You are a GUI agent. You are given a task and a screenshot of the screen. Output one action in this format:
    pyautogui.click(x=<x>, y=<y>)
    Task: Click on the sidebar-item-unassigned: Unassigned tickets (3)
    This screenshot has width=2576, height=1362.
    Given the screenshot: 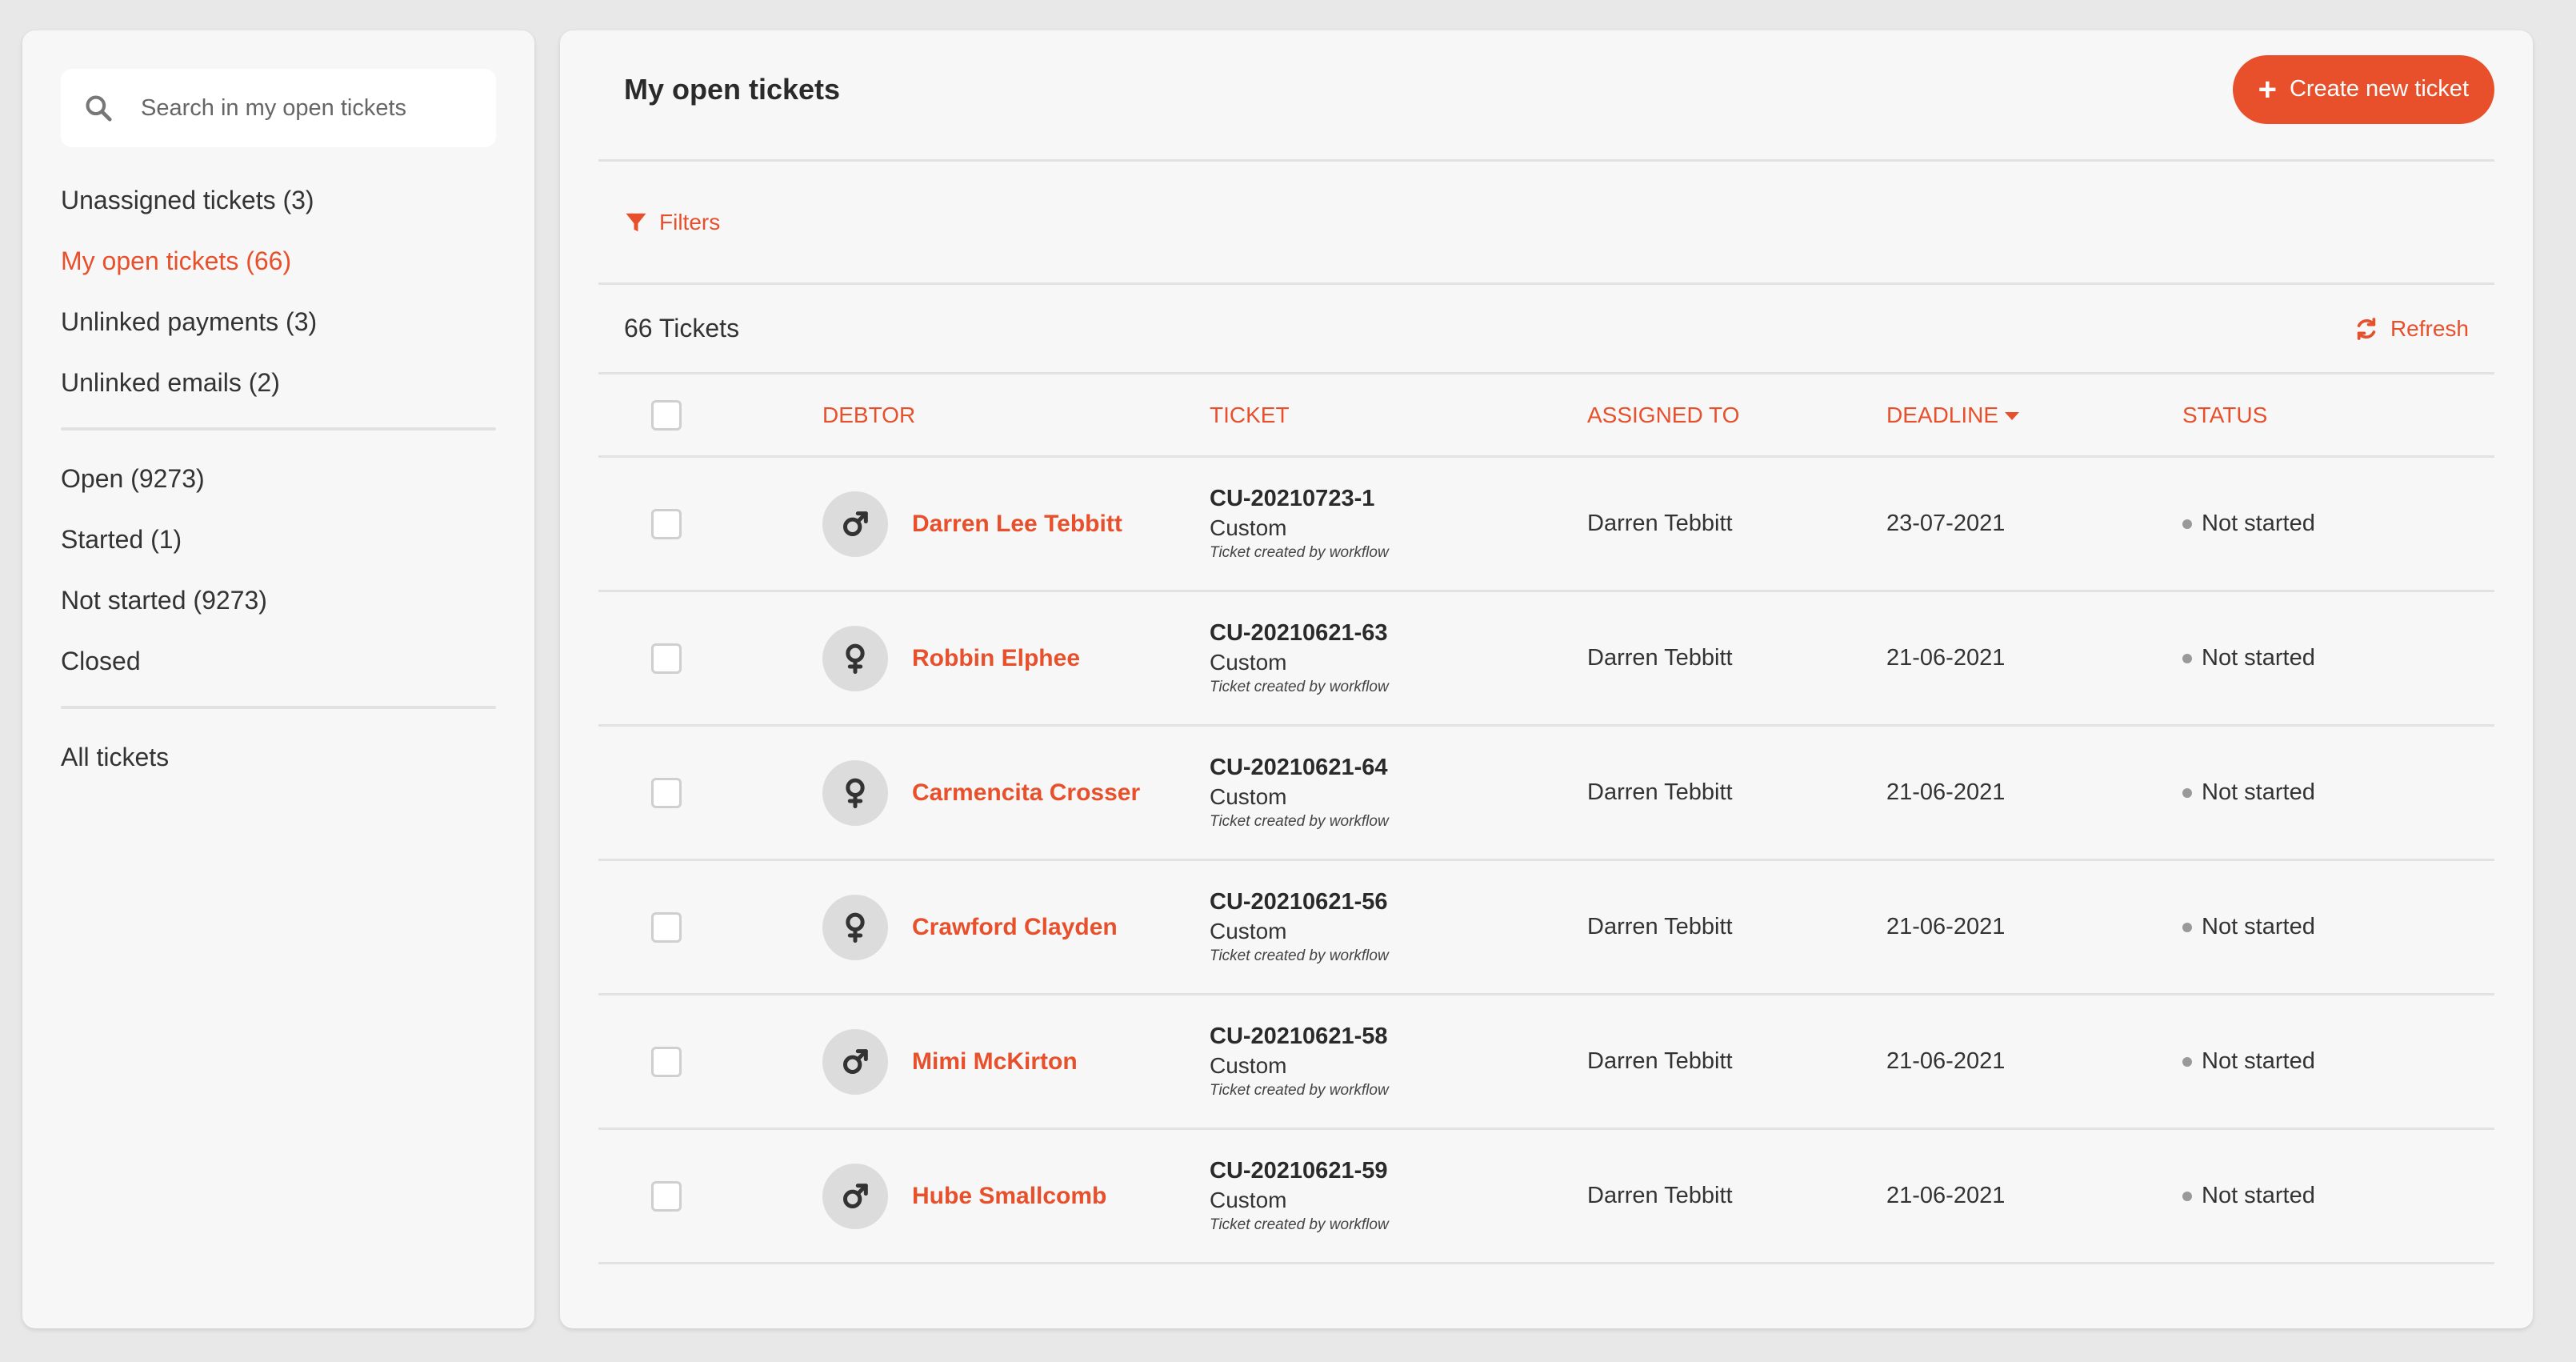 What is the action you would take?
    pyautogui.click(x=278, y=200)
    